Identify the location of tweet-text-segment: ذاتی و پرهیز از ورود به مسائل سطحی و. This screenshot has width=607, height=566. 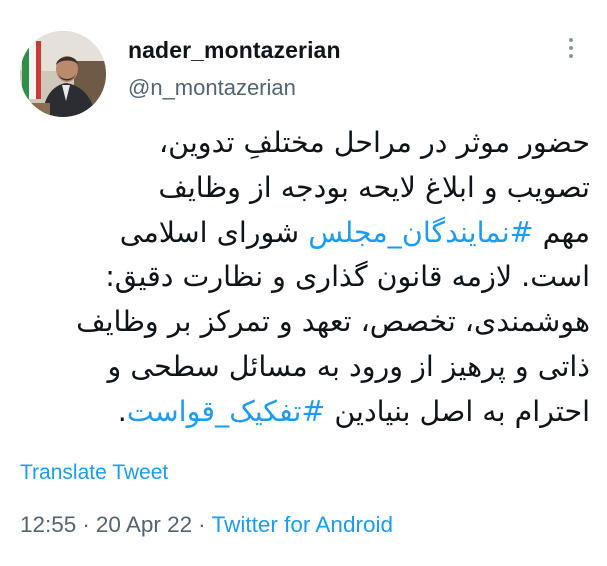
(348, 366).